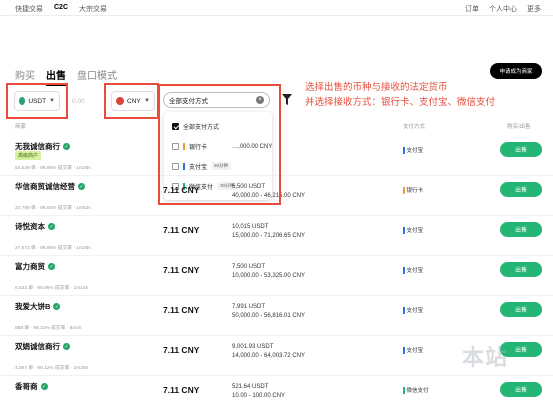 The width and height of the screenshot is (553, 400). I want to click on col-payment: 支付方式, so click(414, 127).